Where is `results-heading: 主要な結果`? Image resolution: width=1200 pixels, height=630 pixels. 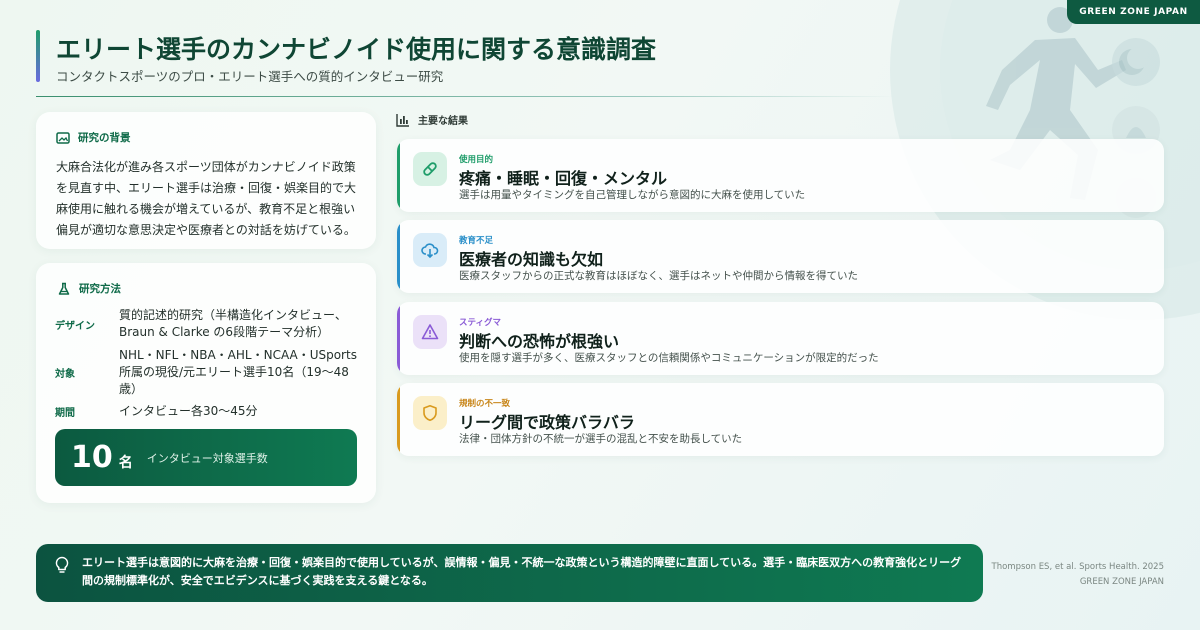
results-heading: 主要な結果 is located at coordinates (432, 119).